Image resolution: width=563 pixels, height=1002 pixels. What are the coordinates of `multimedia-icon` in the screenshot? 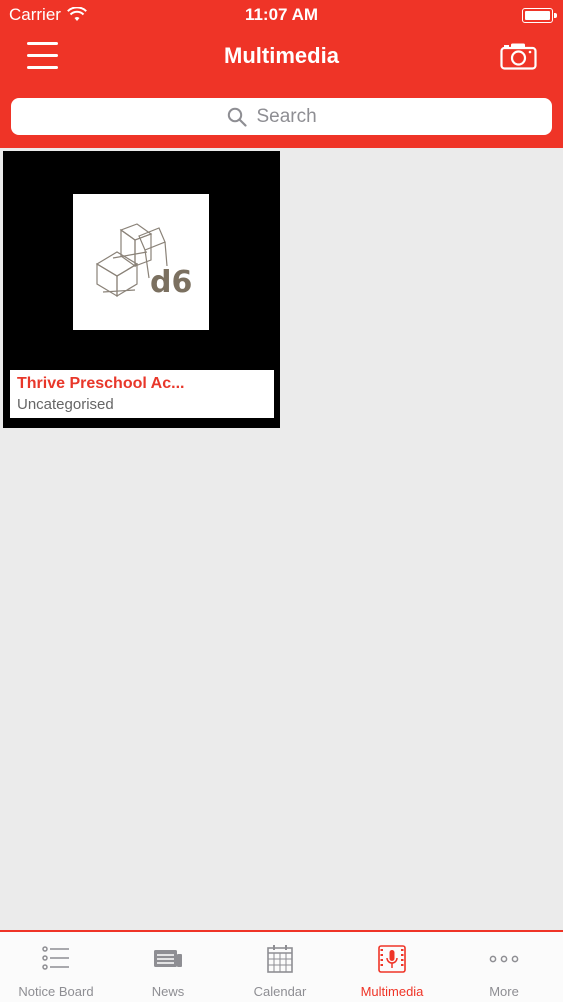 It's located at (392, 959).